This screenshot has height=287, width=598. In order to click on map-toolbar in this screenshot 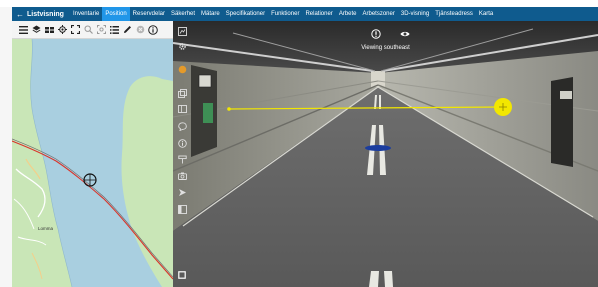, I will do `click(92, 30)`.